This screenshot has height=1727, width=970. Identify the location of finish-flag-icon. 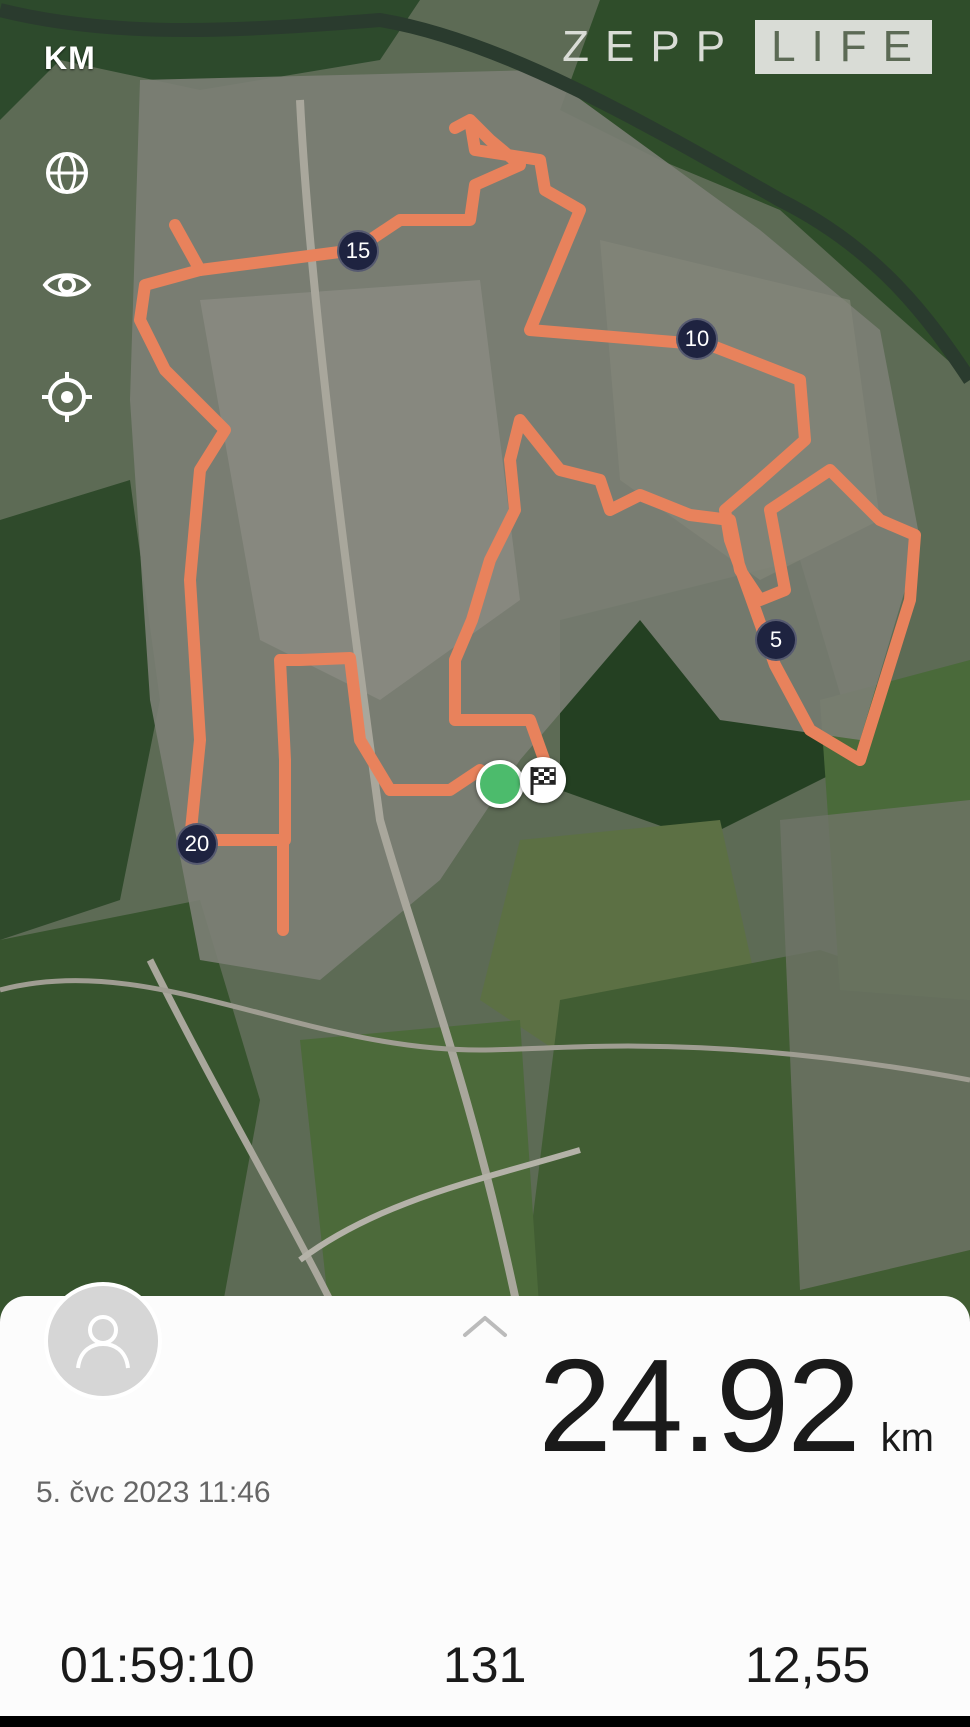
(543, 780).